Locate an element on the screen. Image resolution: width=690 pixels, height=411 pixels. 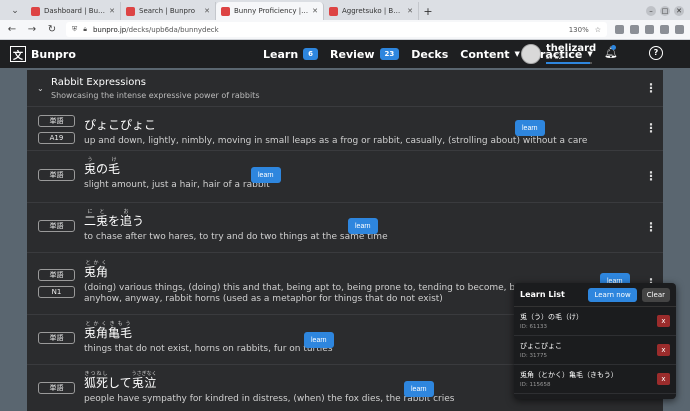
nav-review: Review 23 is located at coordinates (365, 54).